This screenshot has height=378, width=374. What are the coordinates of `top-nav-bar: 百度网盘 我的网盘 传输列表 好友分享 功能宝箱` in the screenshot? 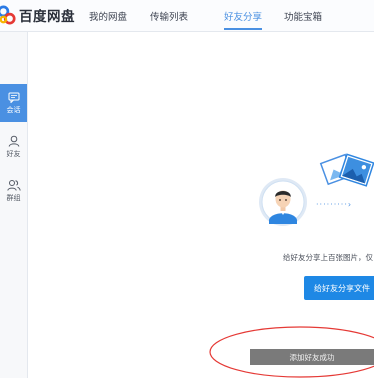 It's located at (187, 16).